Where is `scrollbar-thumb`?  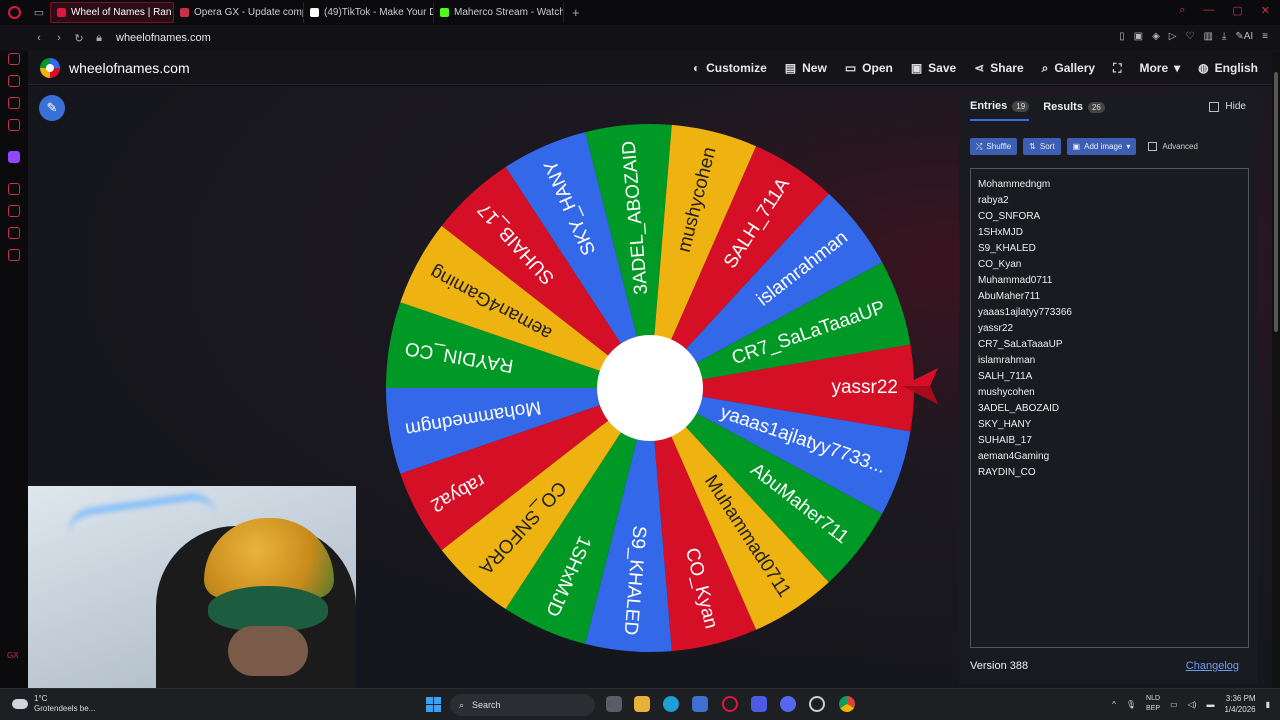
scrollbar-thumb is located at coordinates (1276, 202).